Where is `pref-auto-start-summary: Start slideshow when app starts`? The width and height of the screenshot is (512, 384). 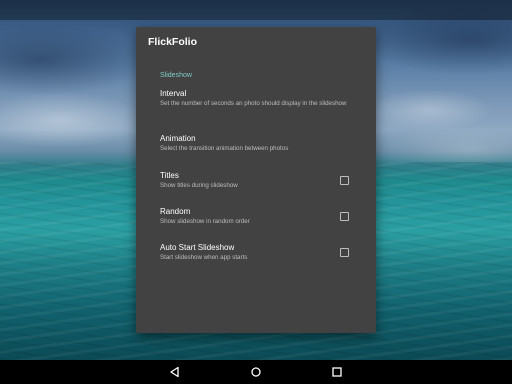
pref-auto-start-summary: Start slideshow when app starts is located at coordinates (204, 257).